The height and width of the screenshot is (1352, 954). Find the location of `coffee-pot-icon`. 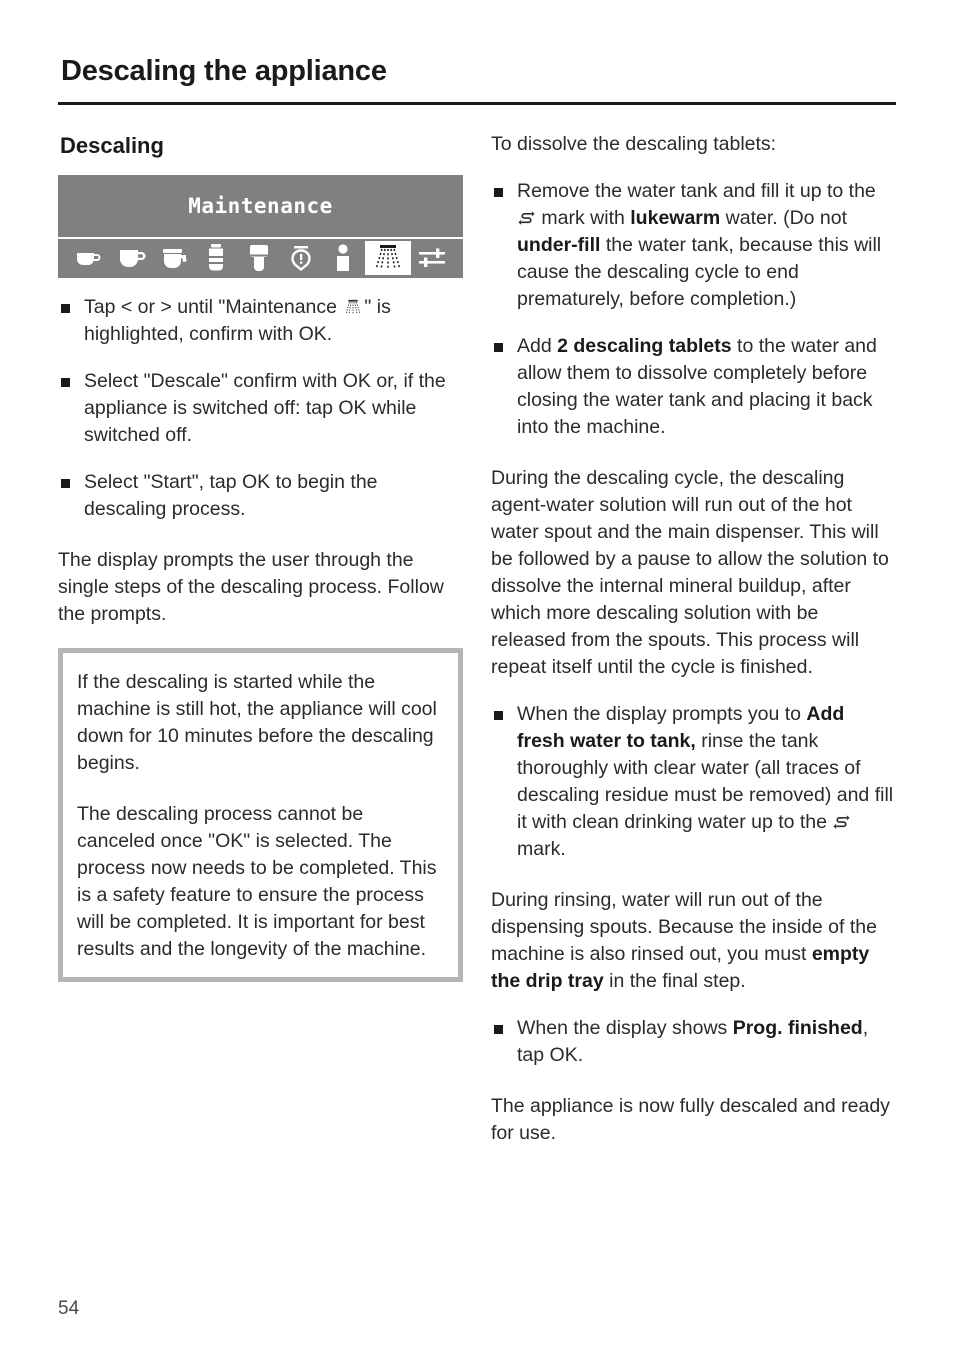

coffee-pot-icon is located at coordinates (174, 258).